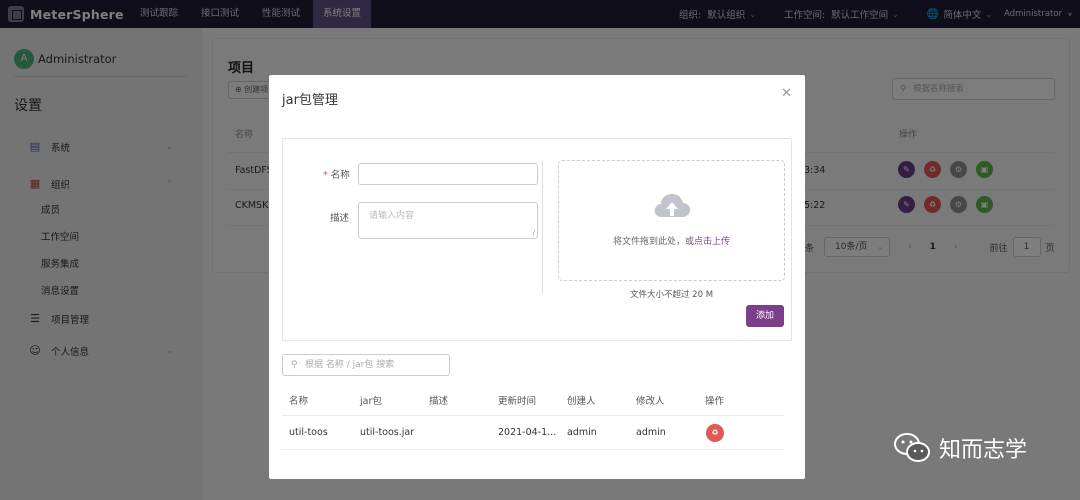 This screenshot has width=1080, height=500. What do you see at coordinates (517, 401) in the screenshot?
I see `column-header-updated: 更新时间` at bounding box center [517, 401].